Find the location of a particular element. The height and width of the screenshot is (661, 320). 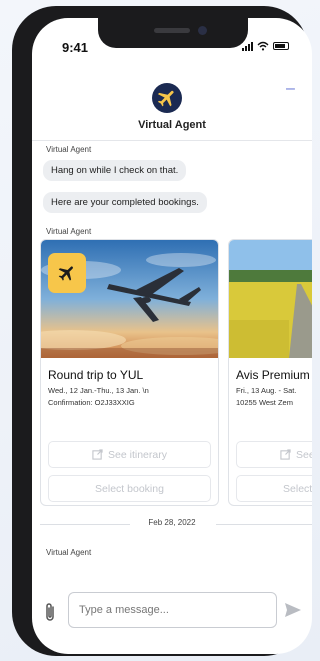

date-label: Feb 28, 2022 is located at coordinates (172, 522).